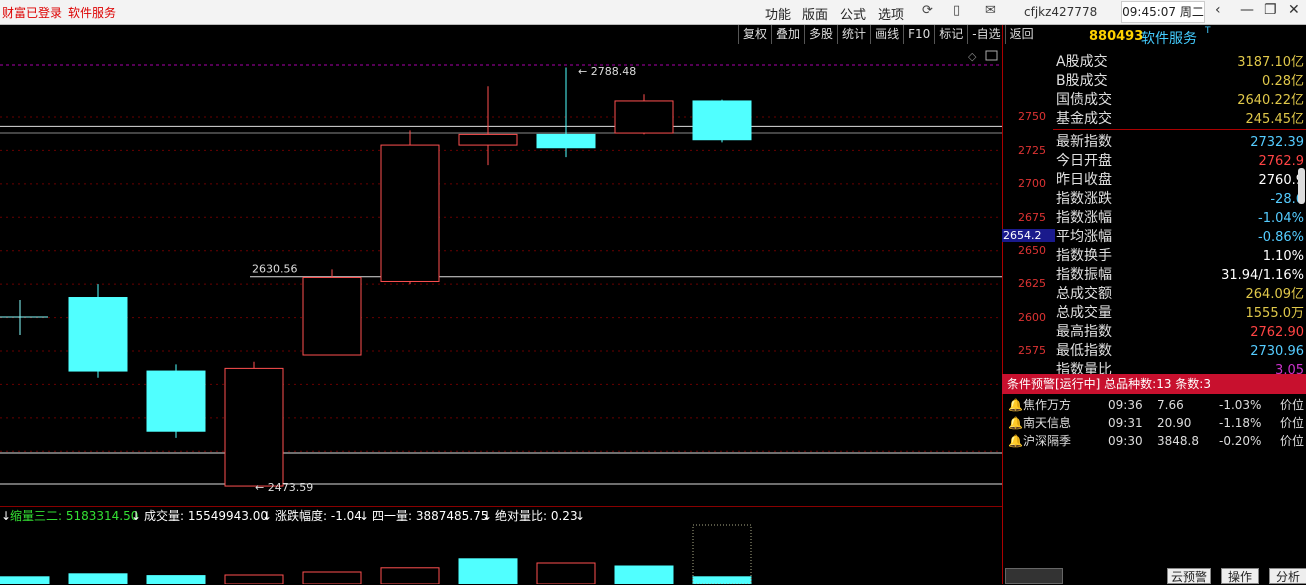  I want to click on index-header: 880493 软件服务 T, so click(1179, 37).